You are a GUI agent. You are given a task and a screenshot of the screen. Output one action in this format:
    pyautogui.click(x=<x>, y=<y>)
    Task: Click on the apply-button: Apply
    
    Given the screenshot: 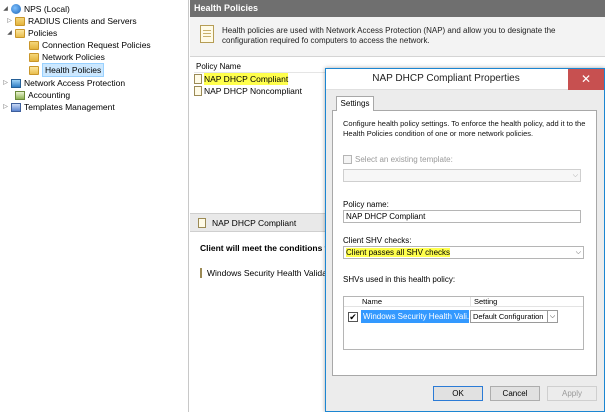 What is the action you would take?
    pyautogui.click(x=572, y=393)
    